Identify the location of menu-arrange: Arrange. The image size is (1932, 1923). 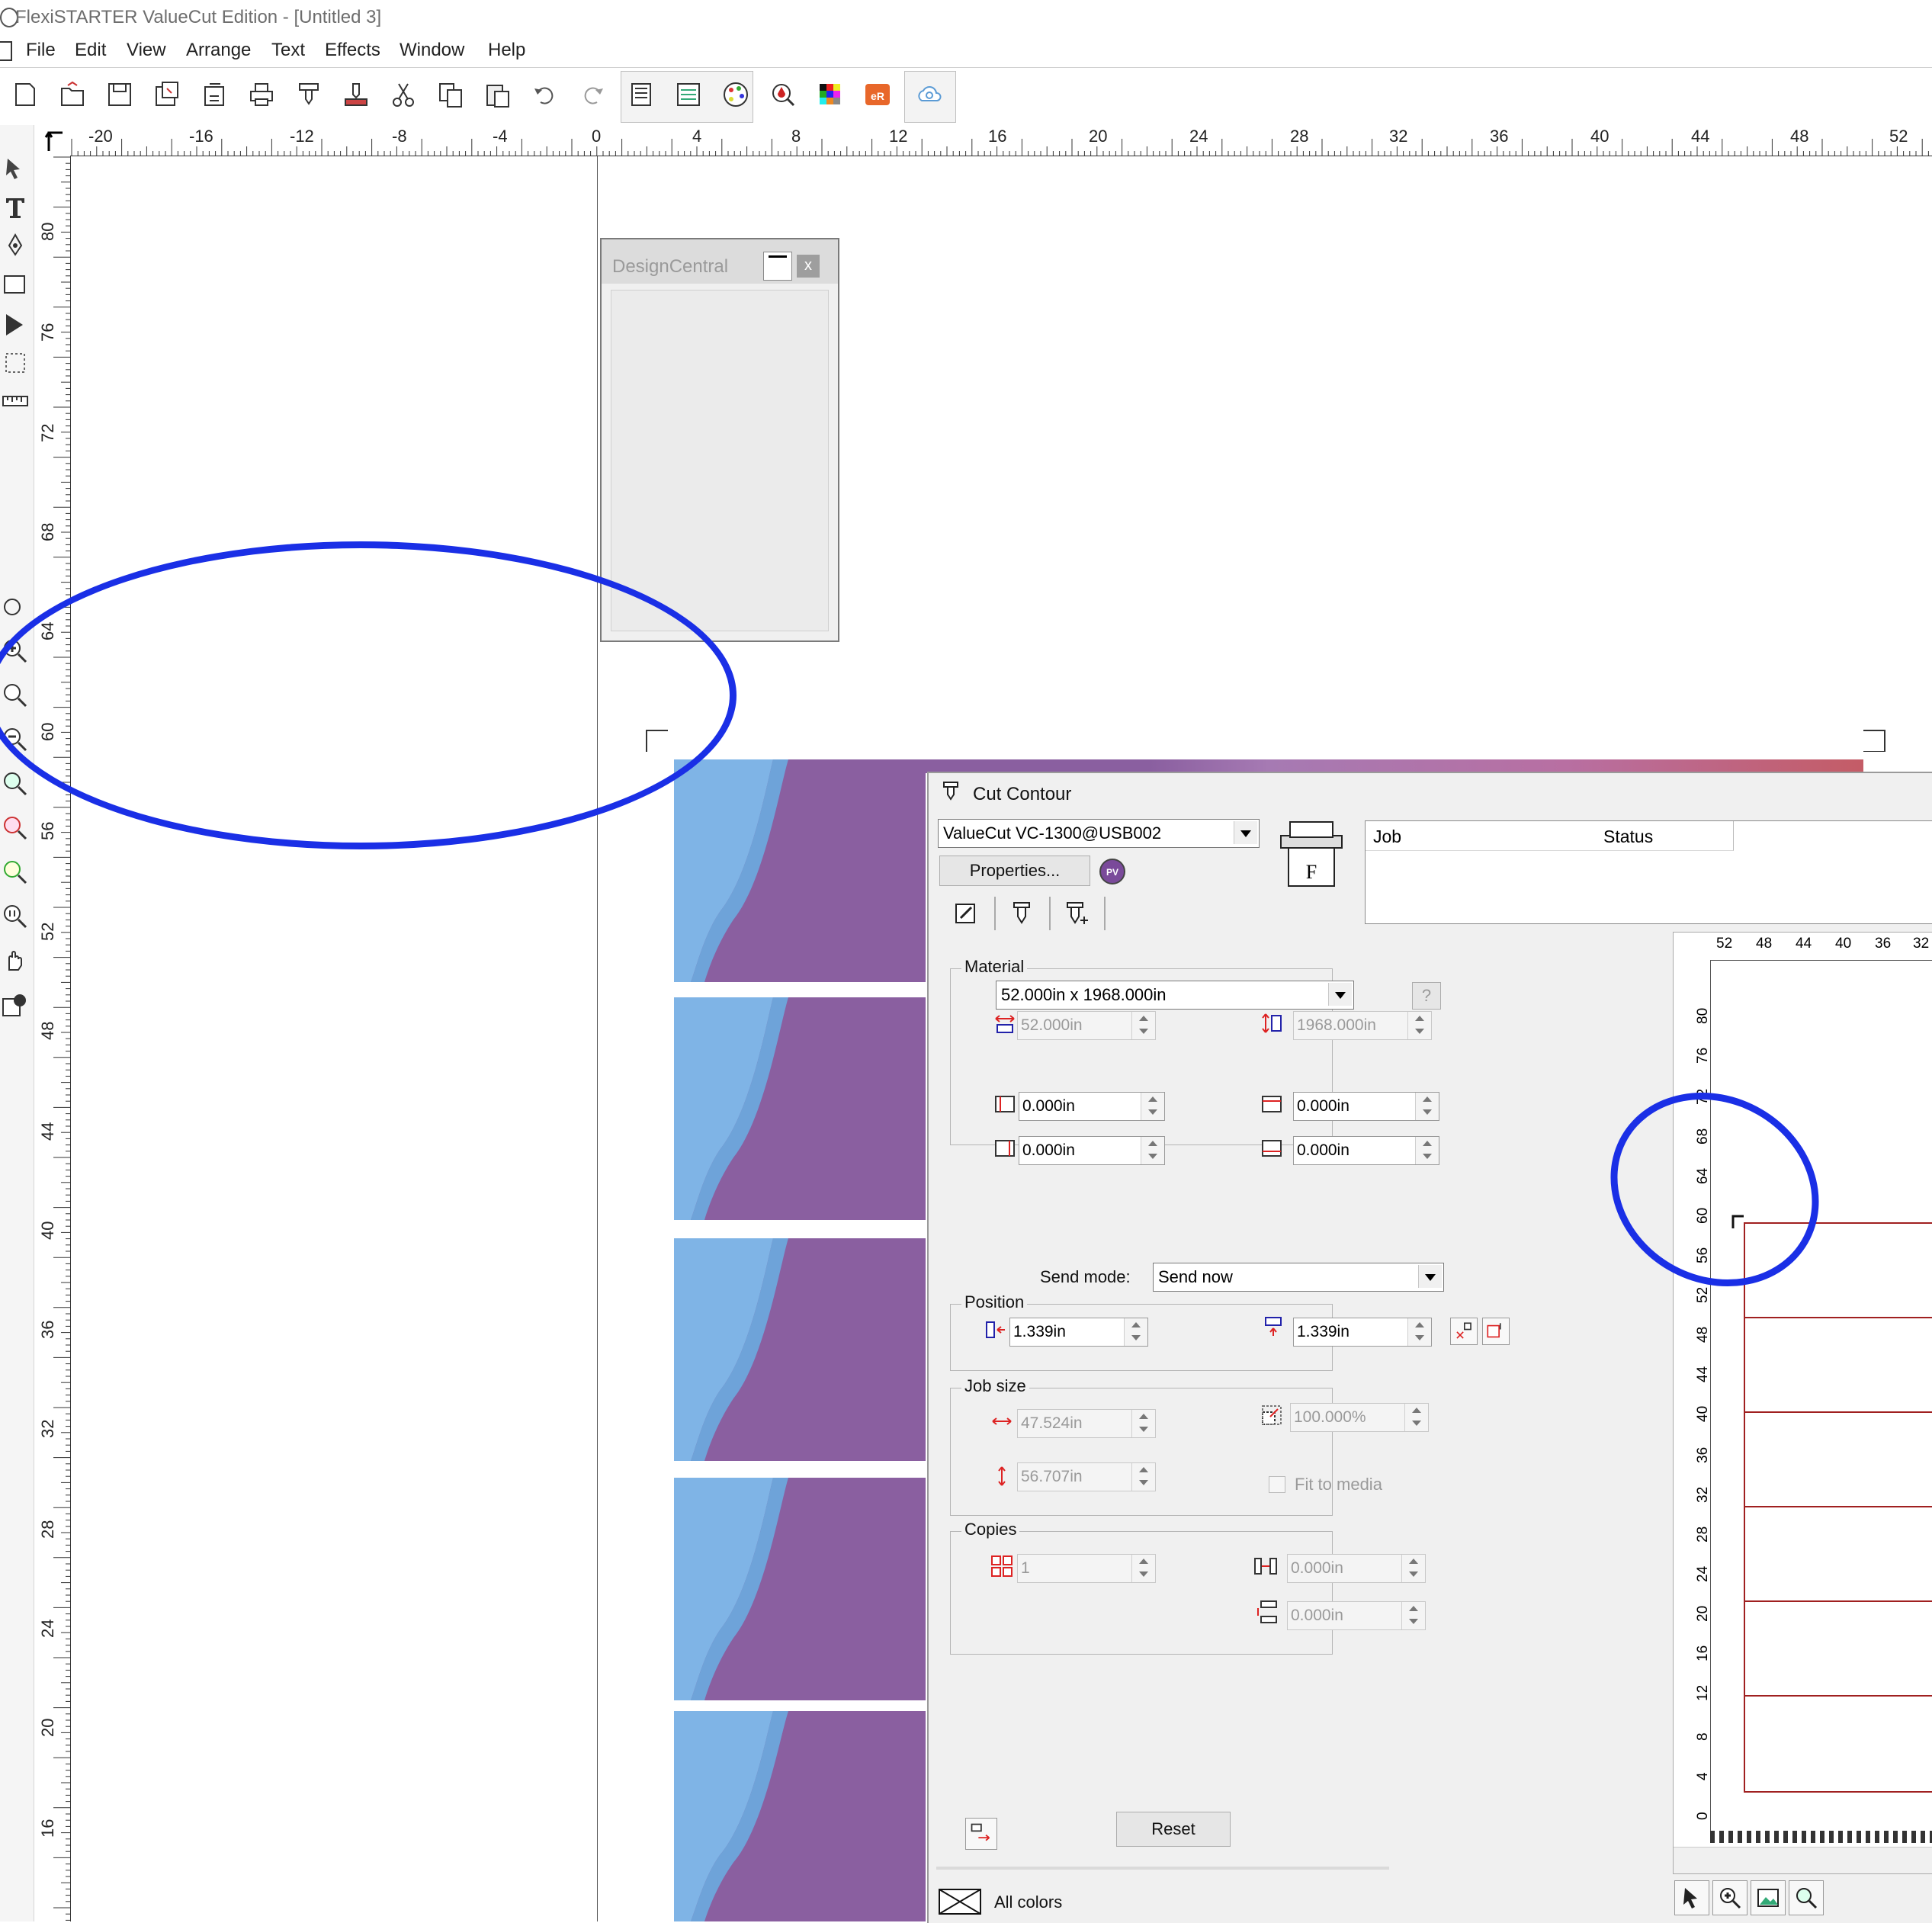
(219, 50).